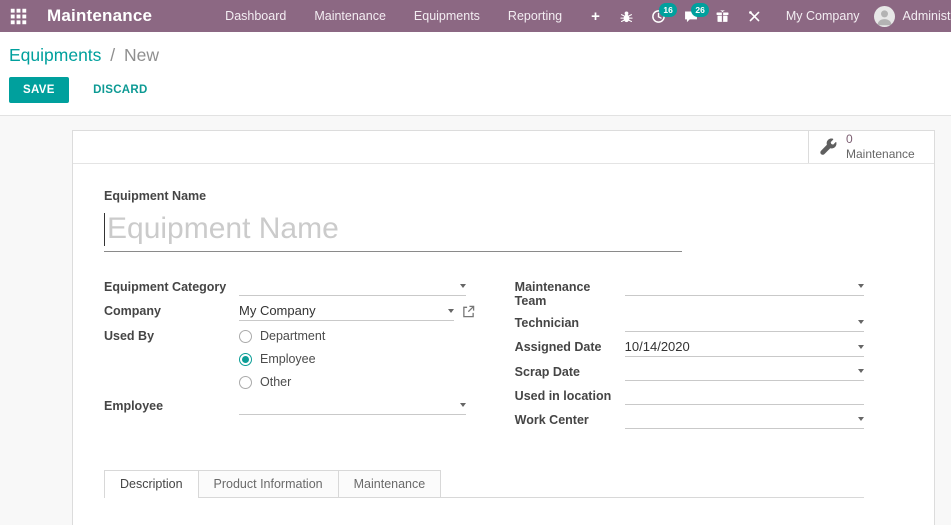 The height and width of the screenshot is (525, 951). What do you see at coordinates (447, 16) in the screenshot?
I see `menu-equipments: Equipments` at bounding box center [447, 16].